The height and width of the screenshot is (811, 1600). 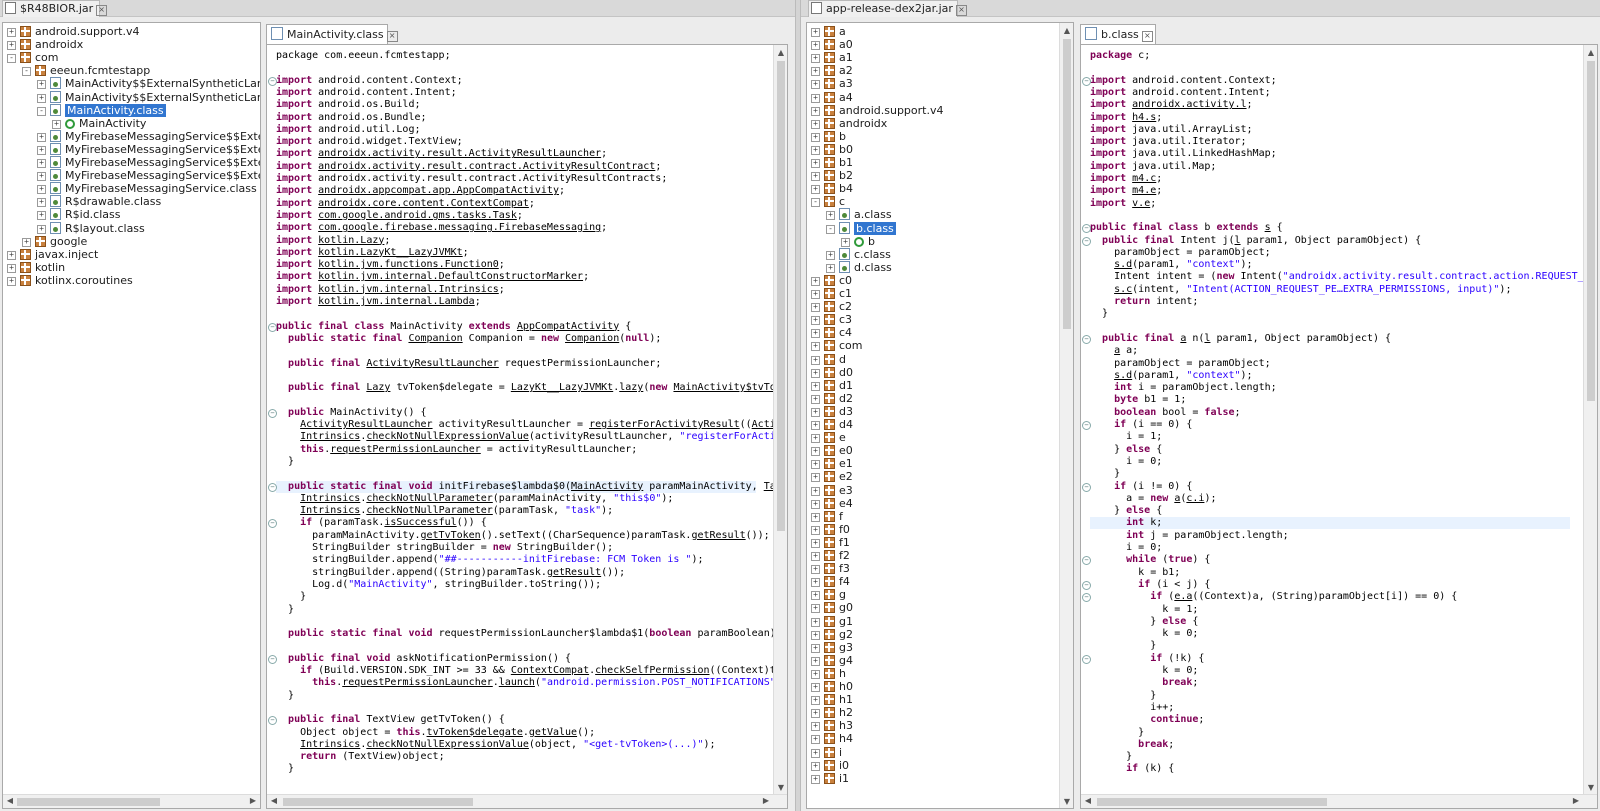 I want to click on code-line: import android.os.Bundle;, so click(x=351, y=118).